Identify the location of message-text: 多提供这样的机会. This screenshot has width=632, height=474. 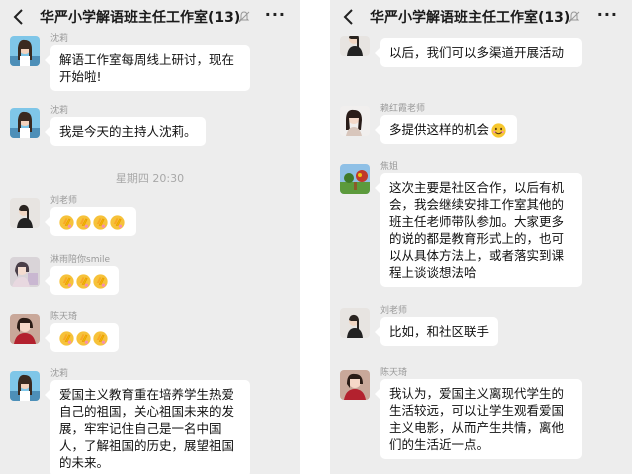
(439, 129).